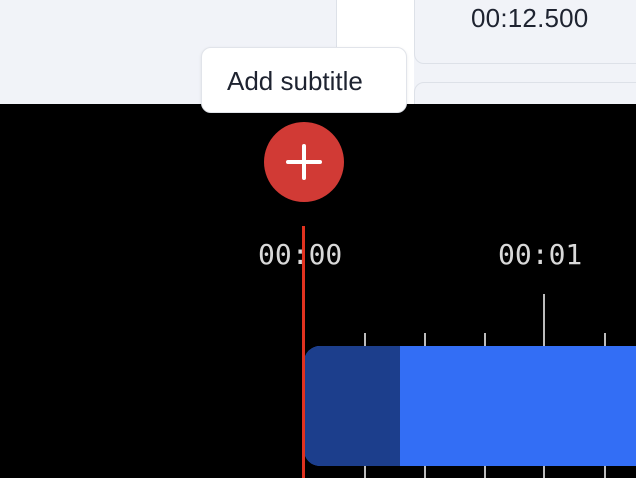  I want to click on tooltip-label: Add subtitle, so click(295, 81).